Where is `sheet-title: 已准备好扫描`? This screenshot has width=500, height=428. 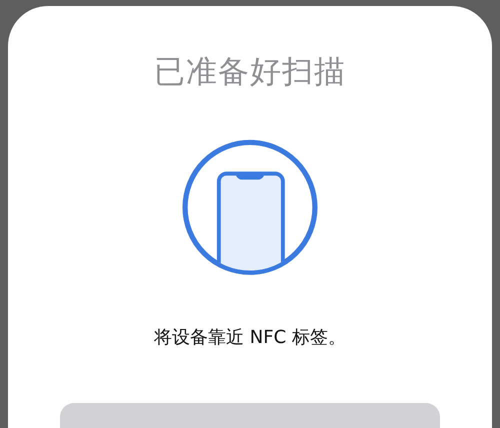
sheet-title: 已准备好扫描 is located at coordinates (250, 72).